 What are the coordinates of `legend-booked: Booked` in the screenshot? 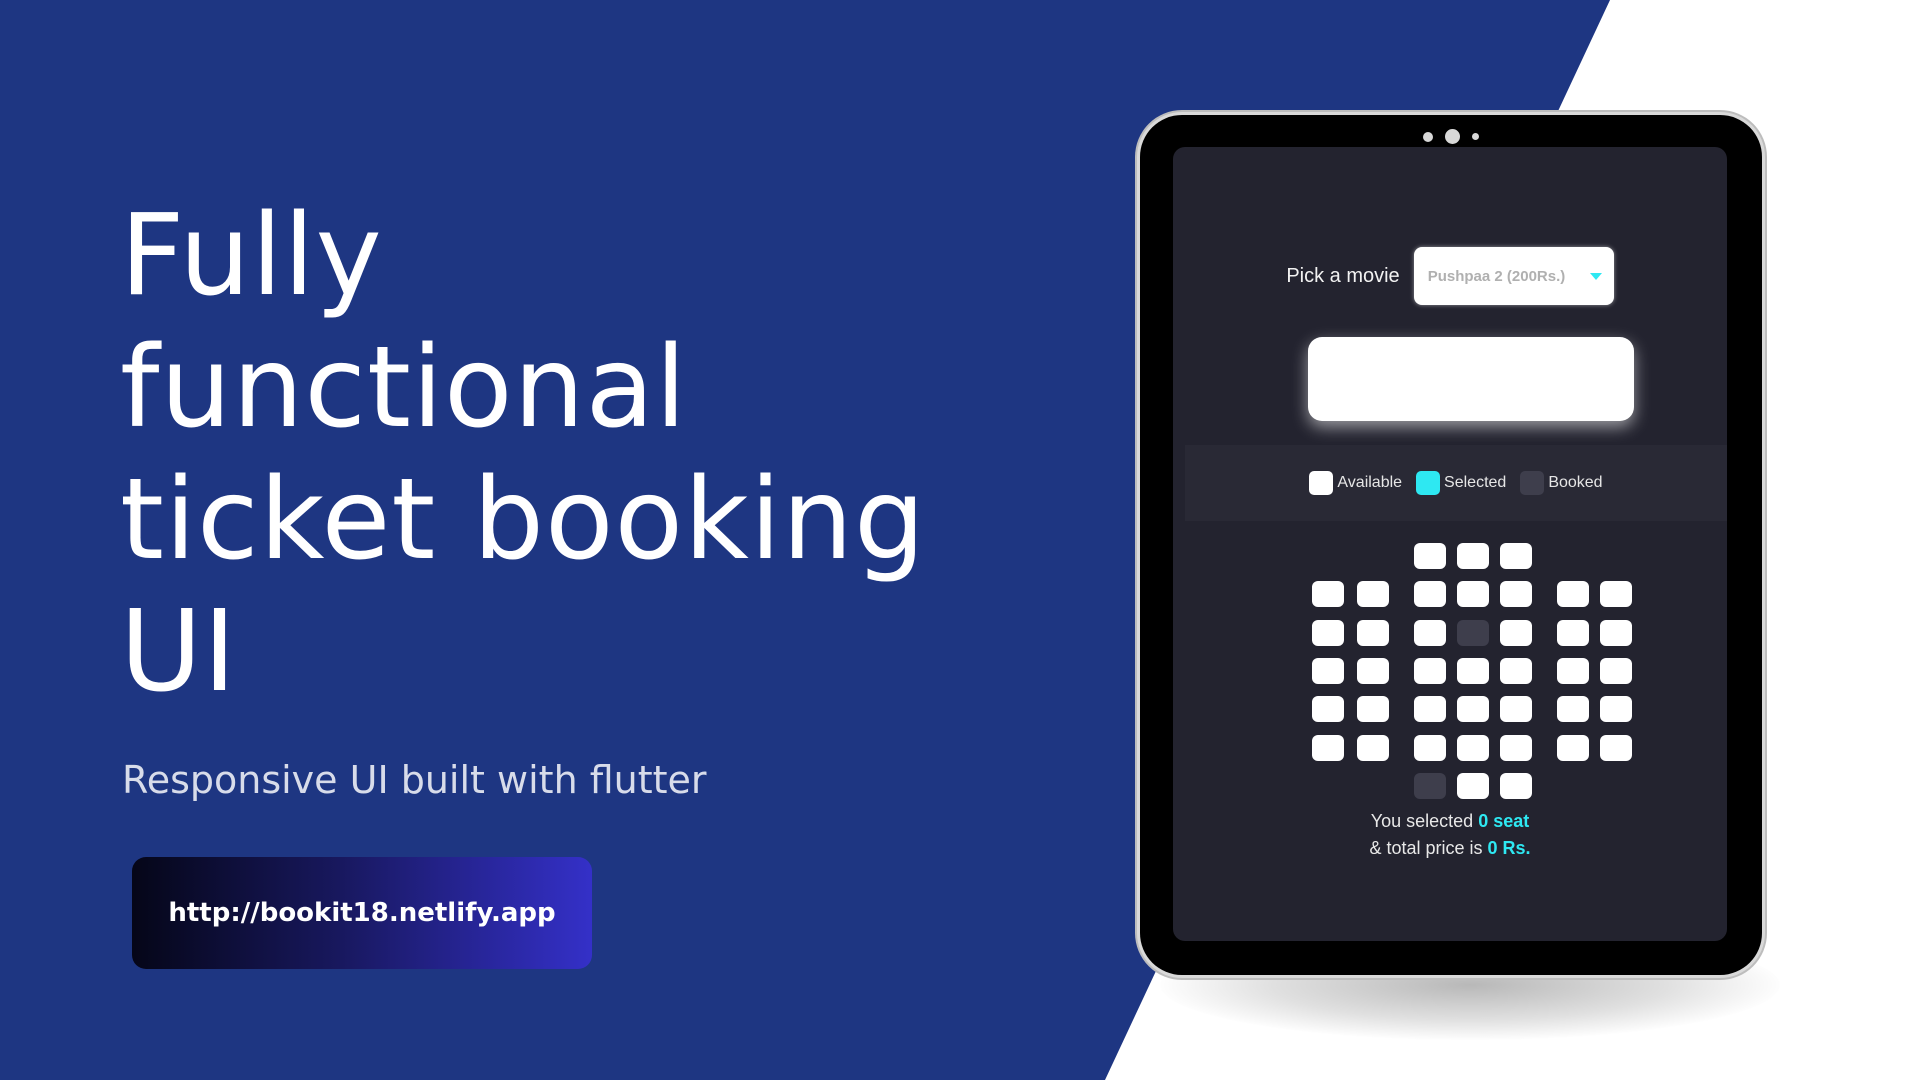 It's located at (1561, 483).